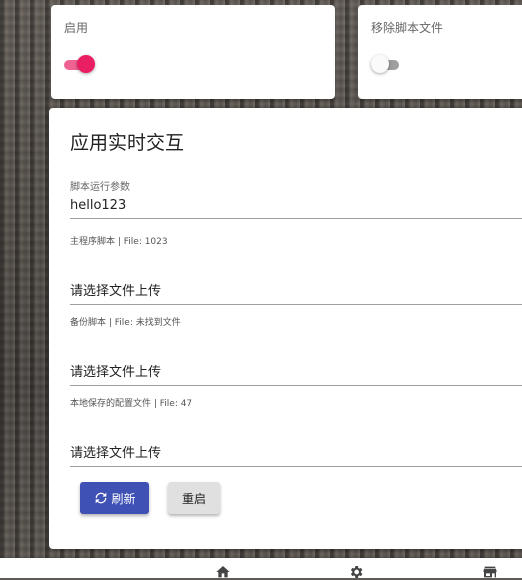 This screenshot has width=522, height=580. Describe the element at coordinates (261, 568) in the screenshot. I see `bottom-navigation` at that location.